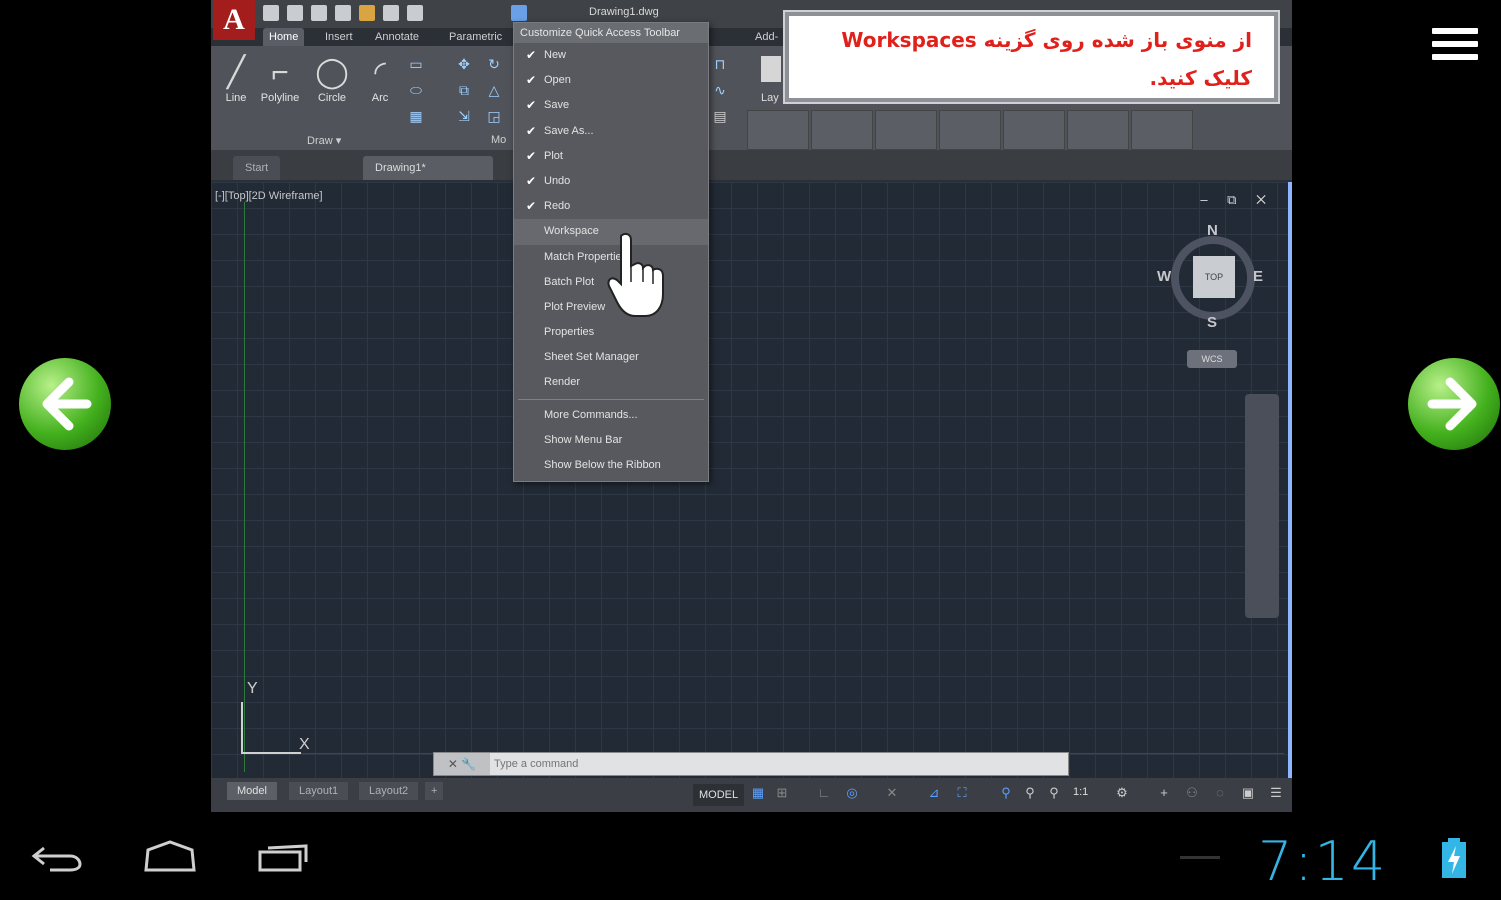 Image resolution: width=1501 pixels, height=900 pixels. Describe the element at coordinates (434, 791) in the screenshot. I see `add-layout-button: +` at that location.